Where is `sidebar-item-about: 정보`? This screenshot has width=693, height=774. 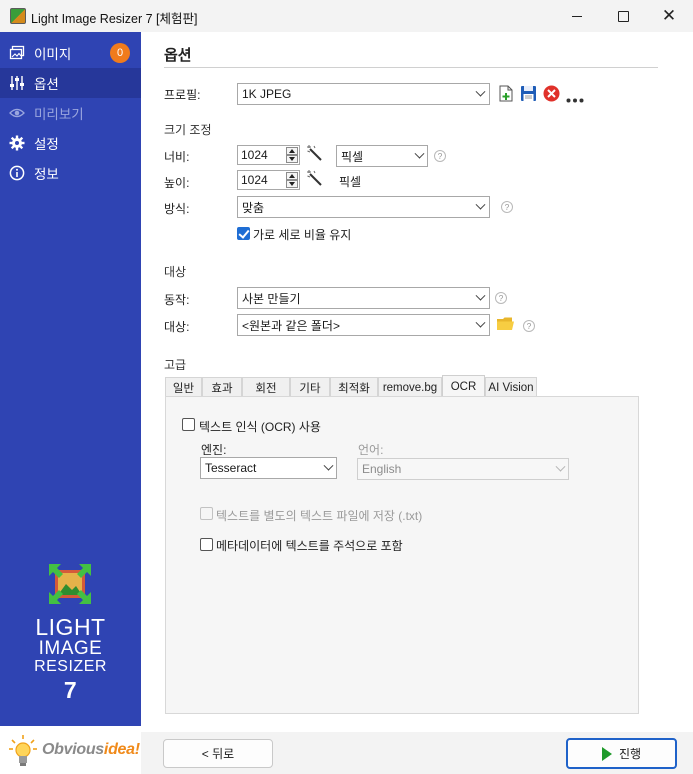
sidebar-item-about: 정보 is located at coordinates (70, 173).